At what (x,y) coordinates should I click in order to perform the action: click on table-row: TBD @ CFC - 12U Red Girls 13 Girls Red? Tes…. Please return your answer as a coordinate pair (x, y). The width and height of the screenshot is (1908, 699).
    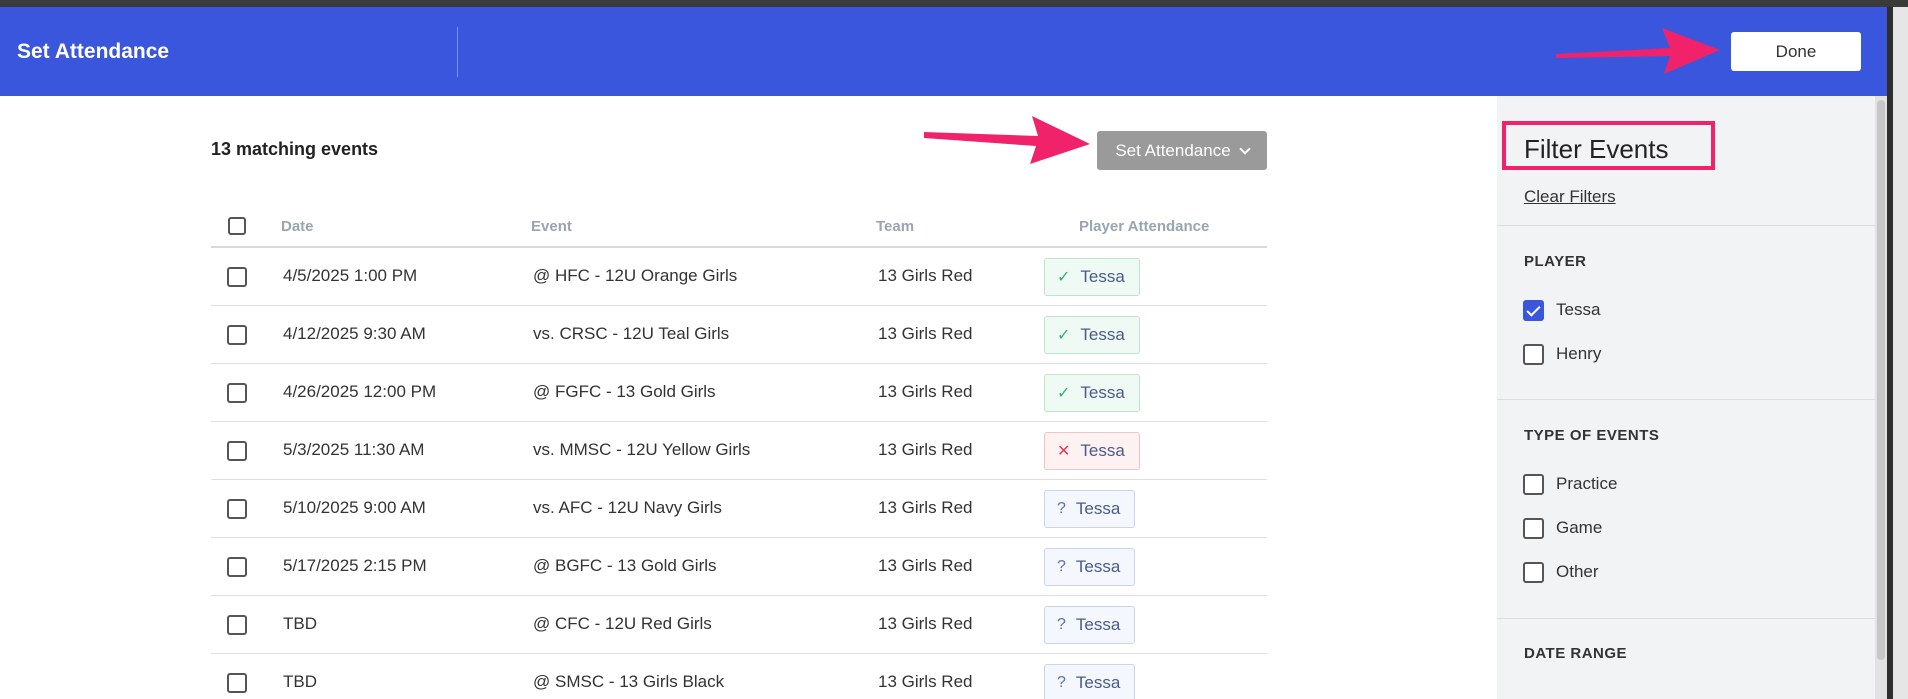
    Looking at the image, I should click on (739, 625).